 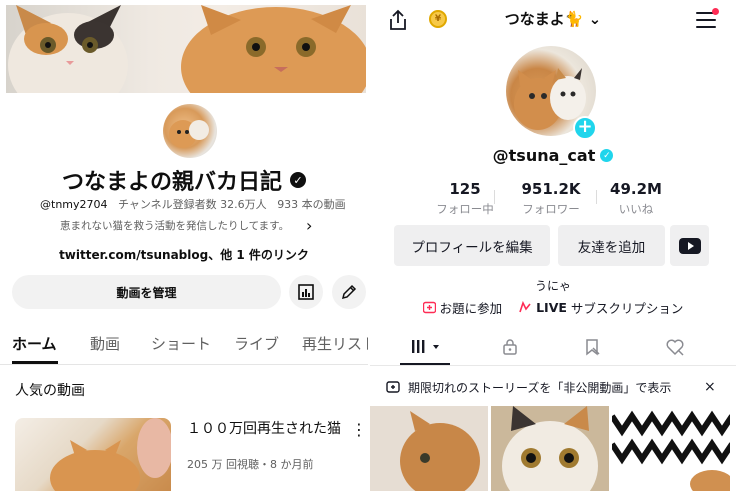 I want to click on youtube-link-button, so click(x=689, y=245).